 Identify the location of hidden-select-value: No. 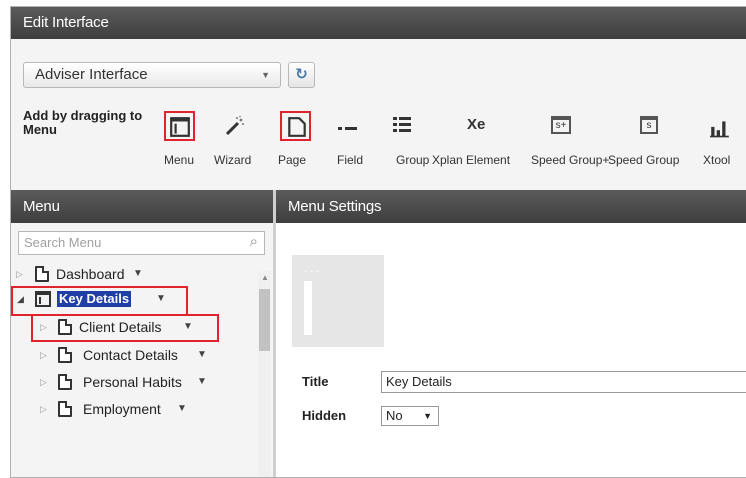
(394, 415).